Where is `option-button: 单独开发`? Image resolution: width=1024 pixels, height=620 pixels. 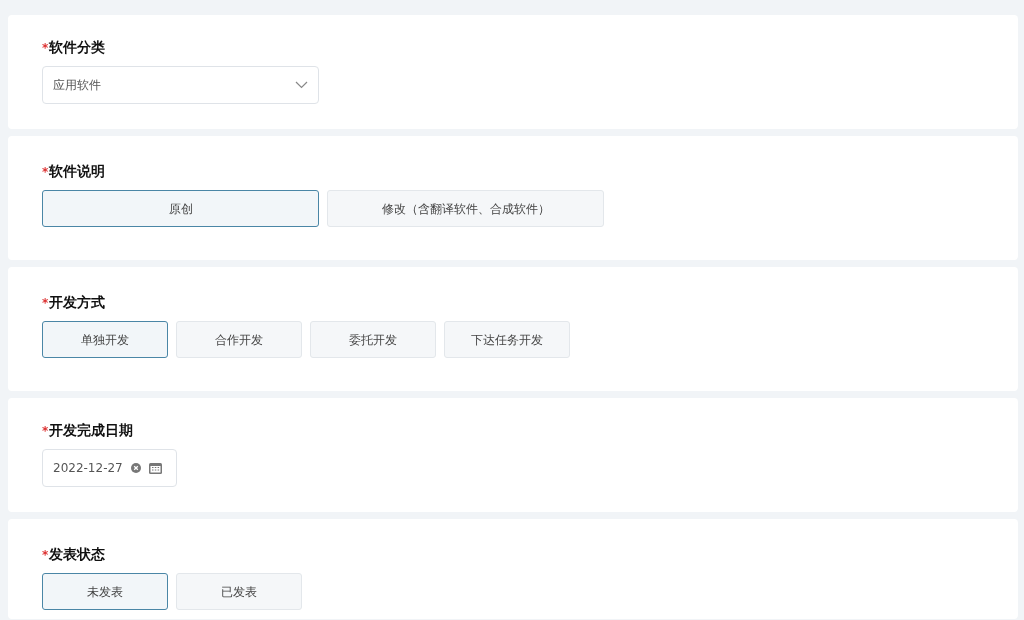
option-button: 单独开发 is located at coordinates (105, 339).